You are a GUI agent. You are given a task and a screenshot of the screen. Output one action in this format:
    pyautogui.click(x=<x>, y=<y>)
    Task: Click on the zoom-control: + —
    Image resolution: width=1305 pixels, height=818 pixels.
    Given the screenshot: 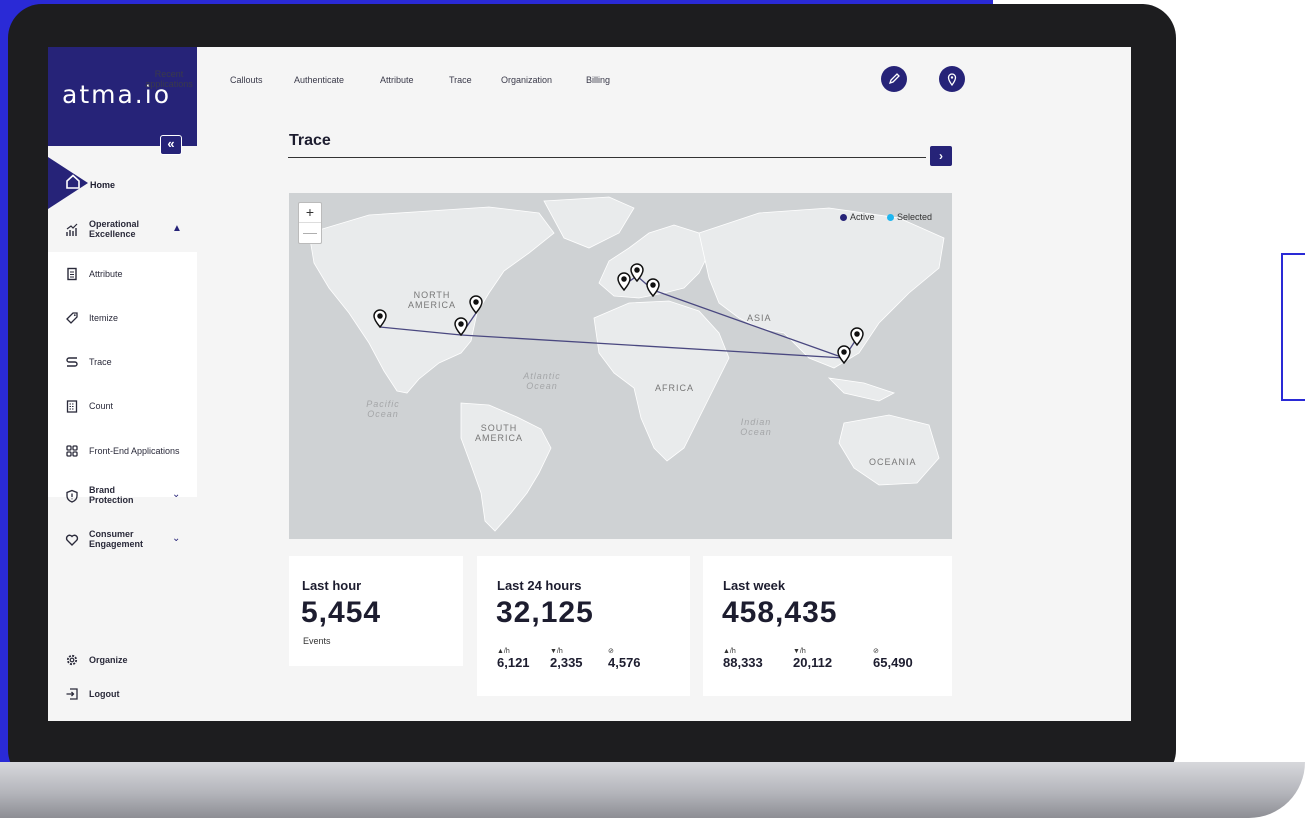 What is the action you would take?
    pyautogui.click(x=310, y=223)
    